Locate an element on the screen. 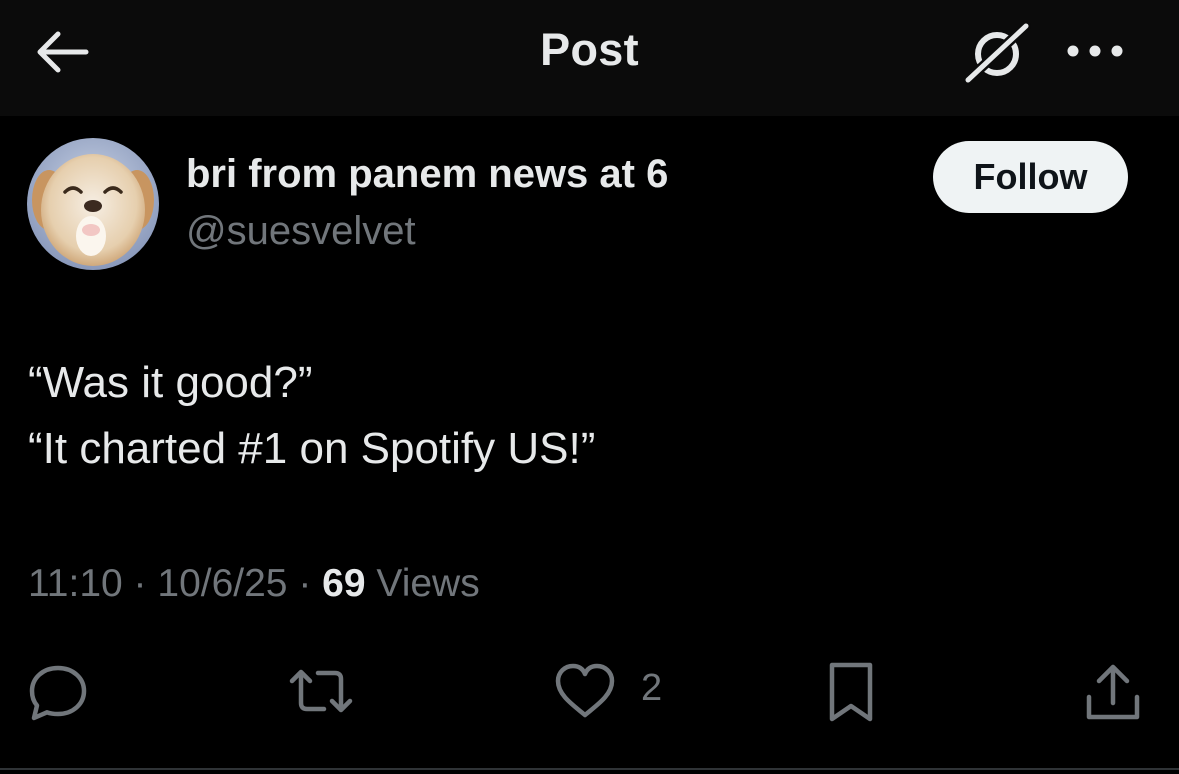 The image size is (1179, 774). like-button: 2 is located at coordinates (613, 690).